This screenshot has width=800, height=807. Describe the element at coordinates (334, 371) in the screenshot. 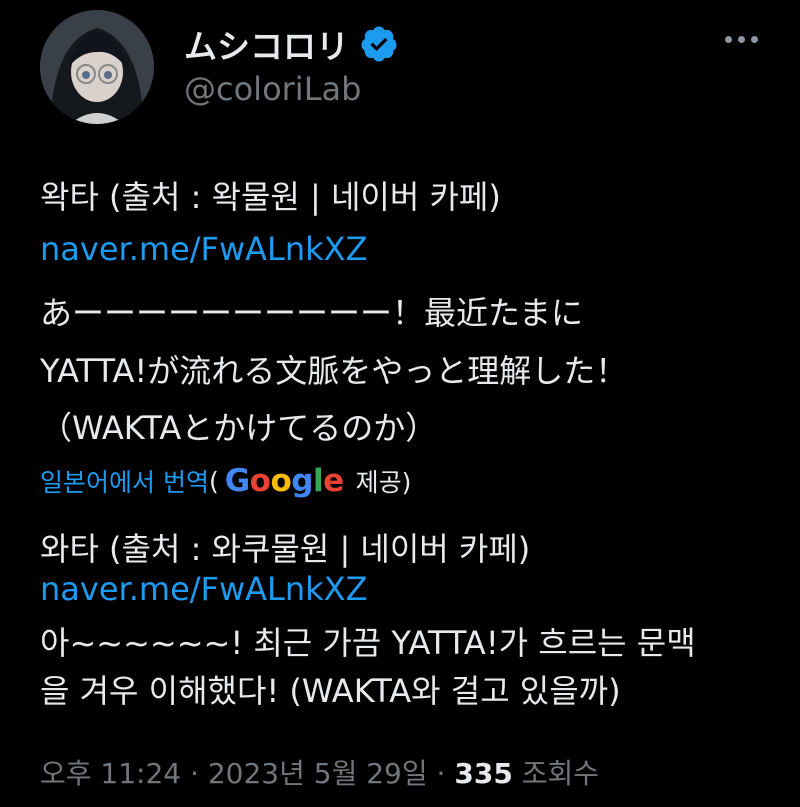

I see `tweet-line: YATTA!が流れる文脈をやっと理解した！` at that location.